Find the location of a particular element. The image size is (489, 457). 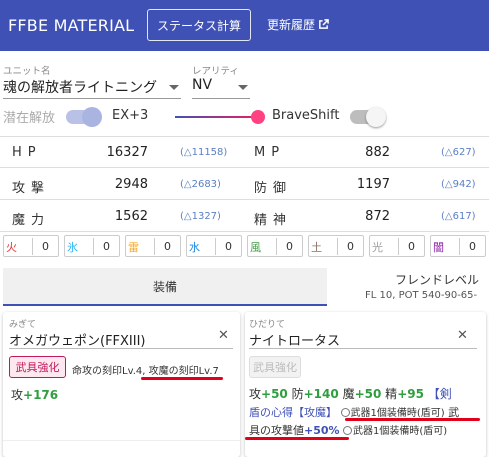

unit-name-select: 魂の解放者ライトニング is located at coordinates (80, 87).